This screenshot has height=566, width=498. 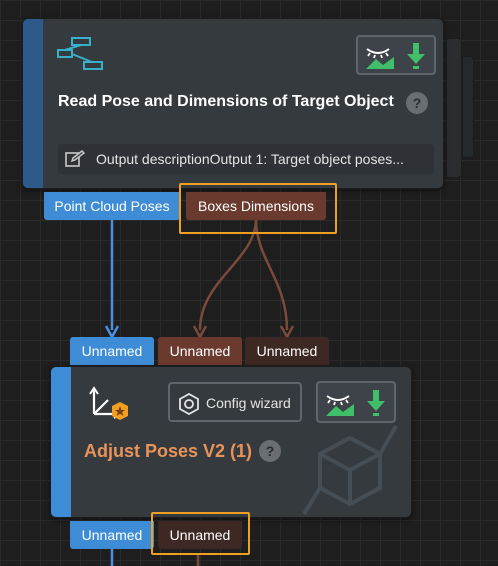 What do you see at coordinates (189, 405) in the screenshot?
I see `hexagon-gear-icon` at bounding box center [189, 405].